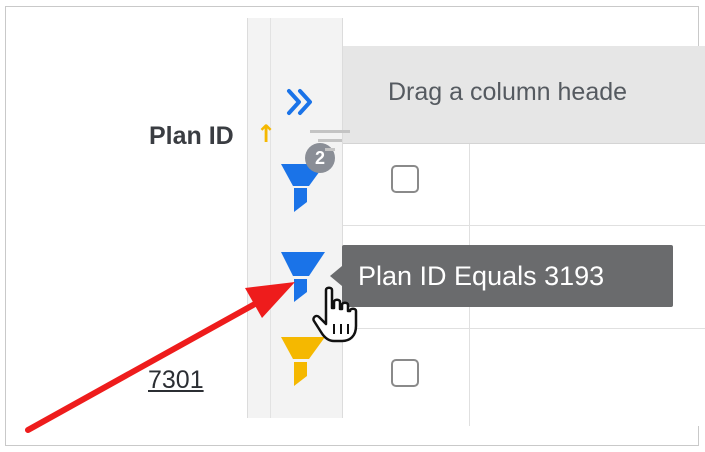 This screenshot has width=705, height=452. Describe the element at coordinates (160, 357) in the screenshot. I see `red-arrow-annotation-icon` at that location.